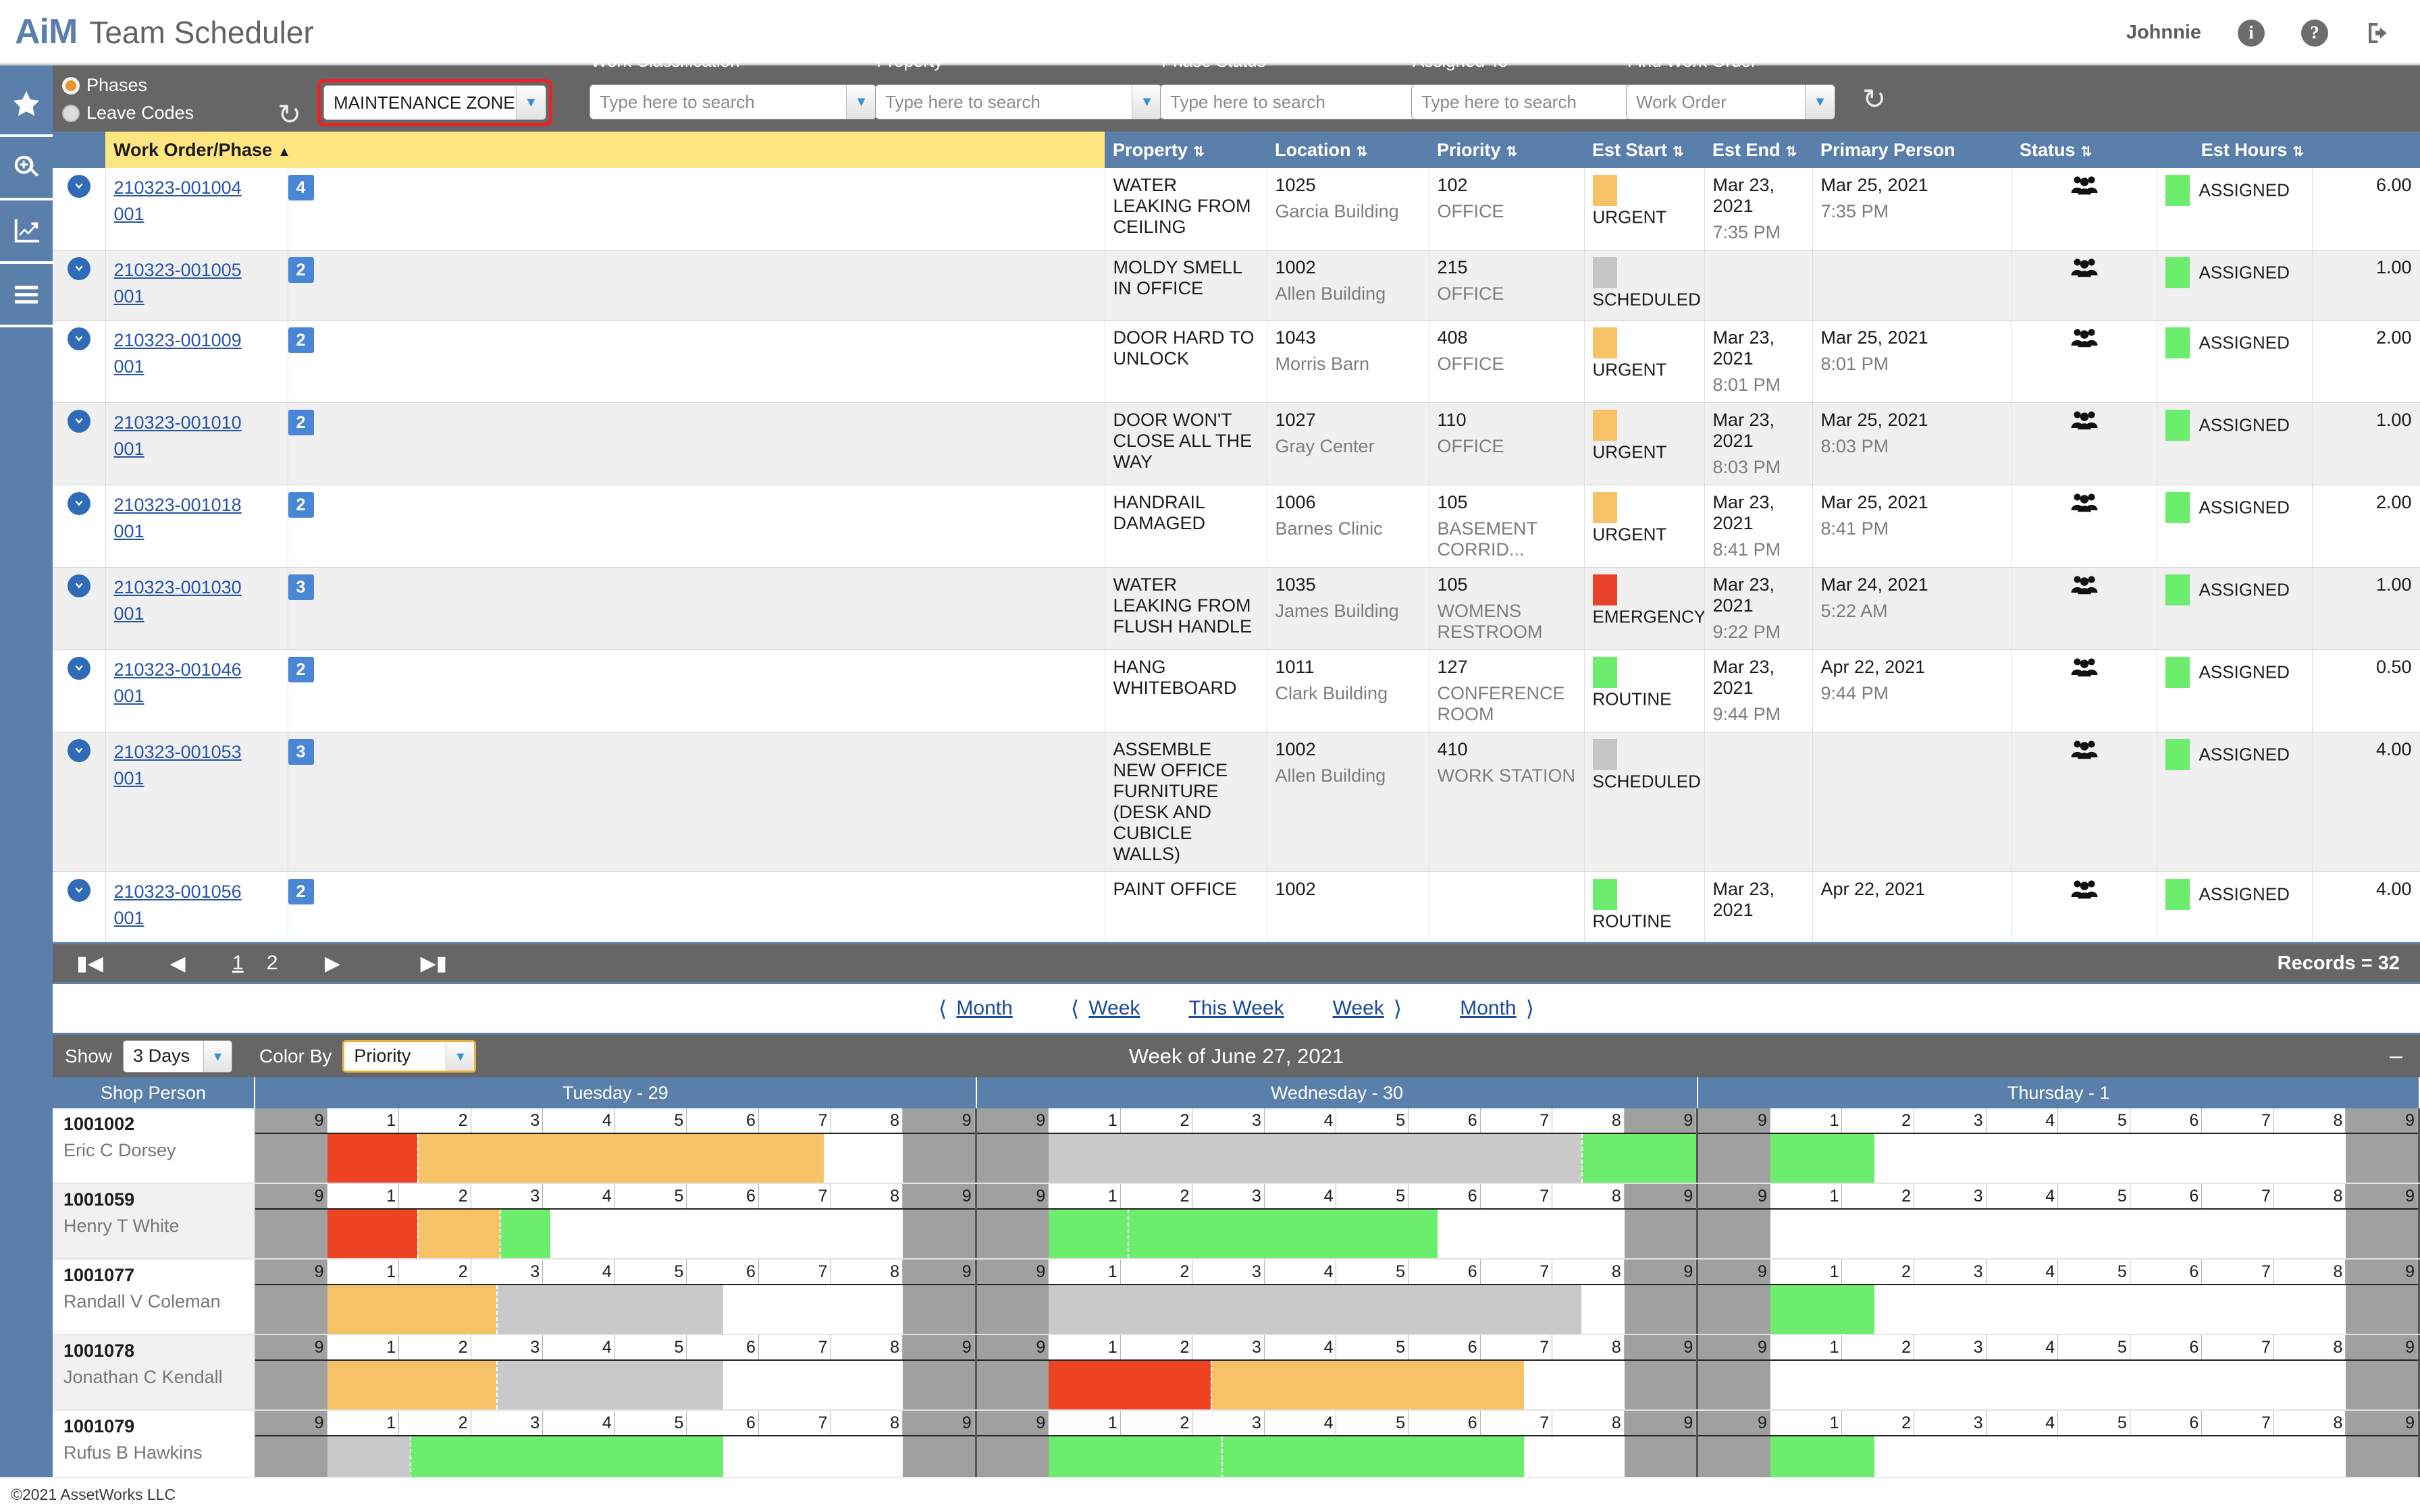 This screenshot has width=2420, height=1512. I want to click on color-by-select: Priority ▾, so click(409, 1056).